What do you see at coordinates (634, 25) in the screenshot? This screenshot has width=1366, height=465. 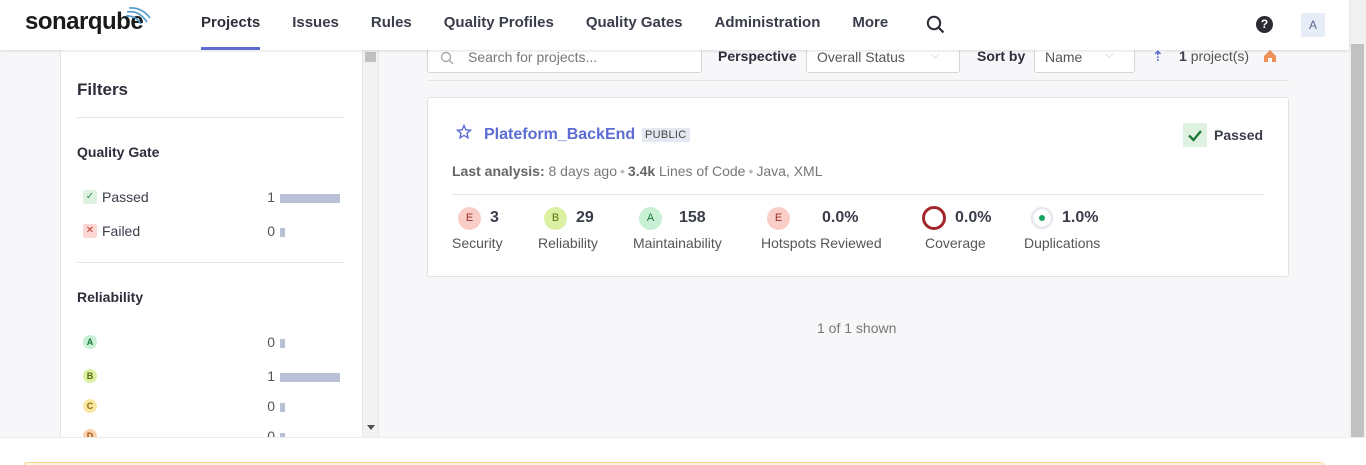 I see `nav-quality-gates: Quality Gates` at bounding box center [634, 25].